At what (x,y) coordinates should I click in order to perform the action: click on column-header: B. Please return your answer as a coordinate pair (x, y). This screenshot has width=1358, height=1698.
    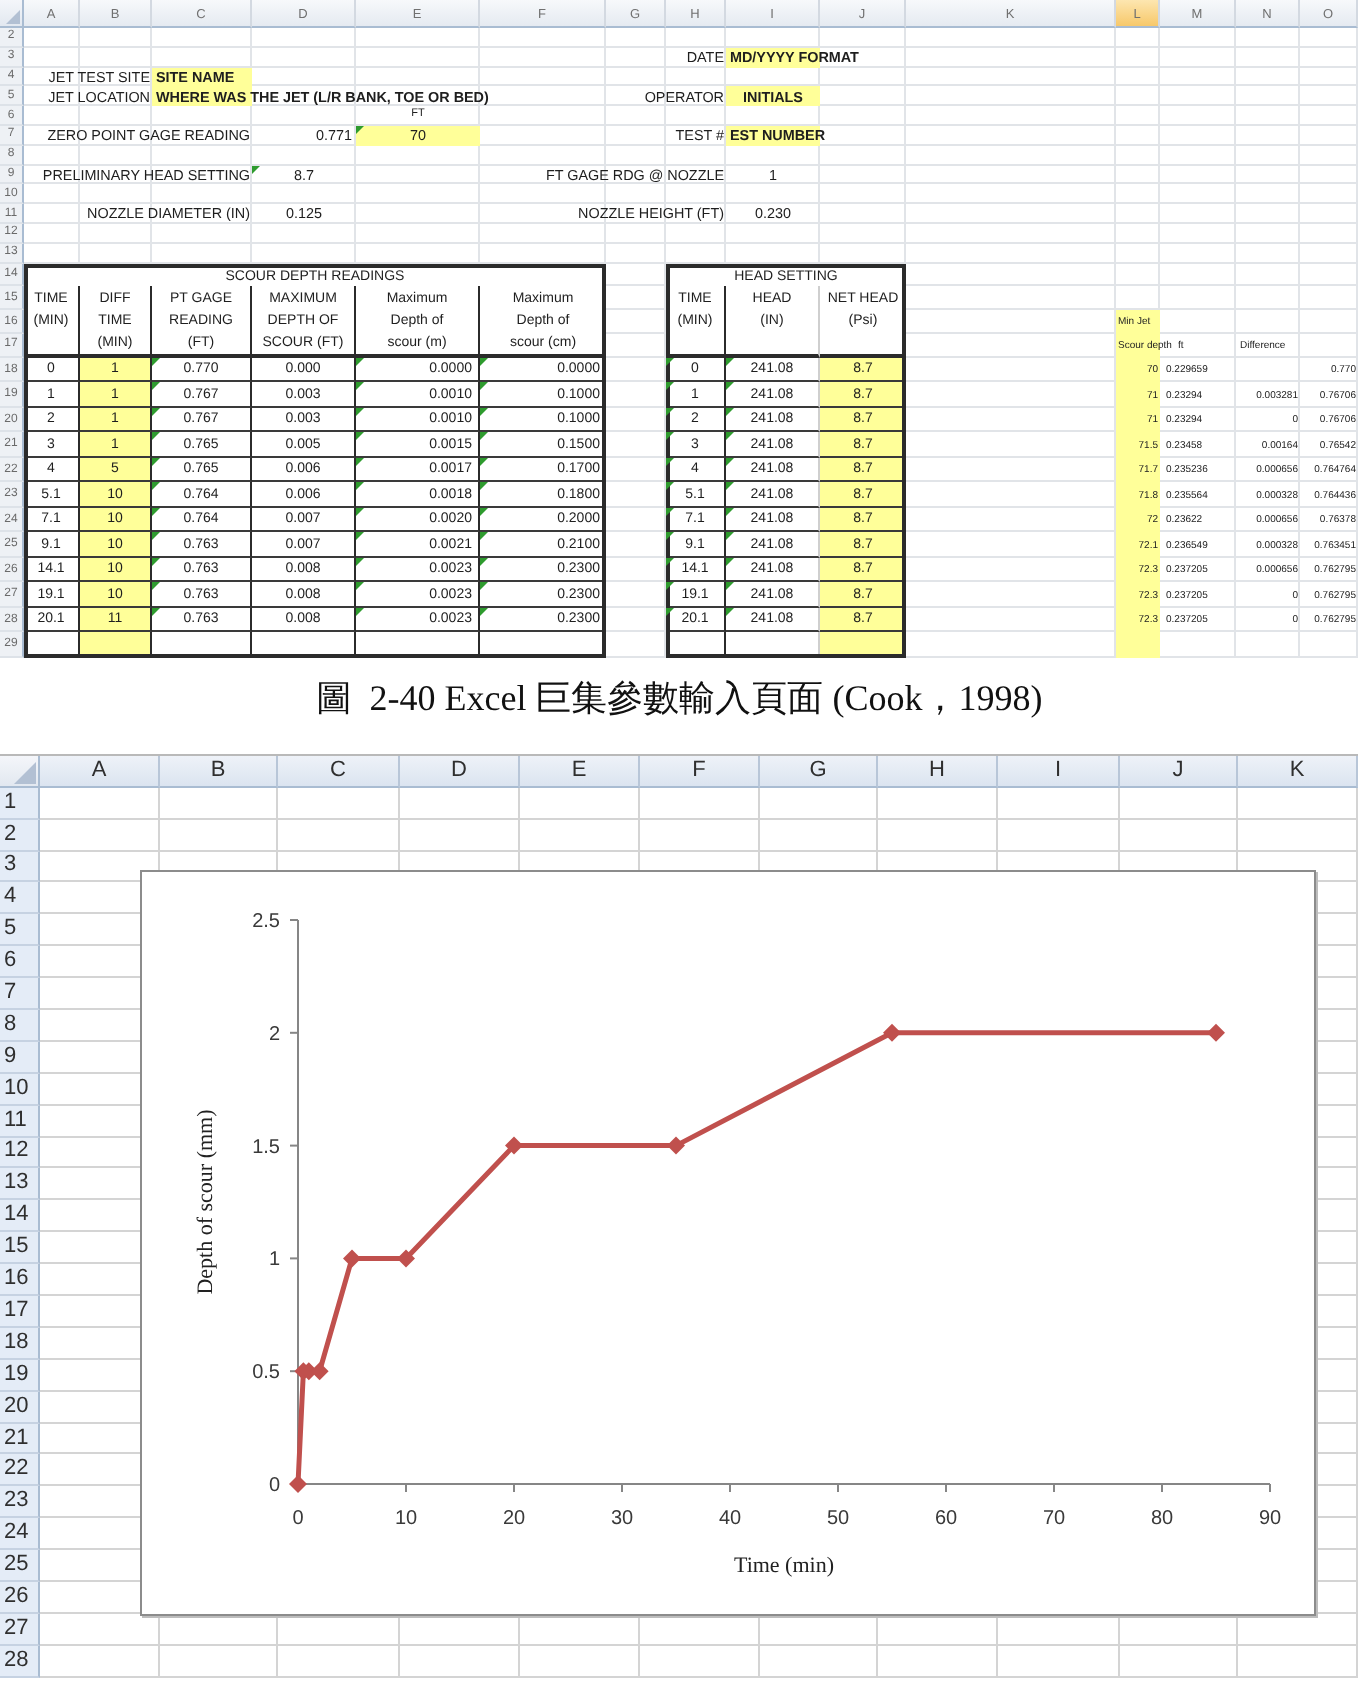
    Looking at the image, I should click on (219, 771).